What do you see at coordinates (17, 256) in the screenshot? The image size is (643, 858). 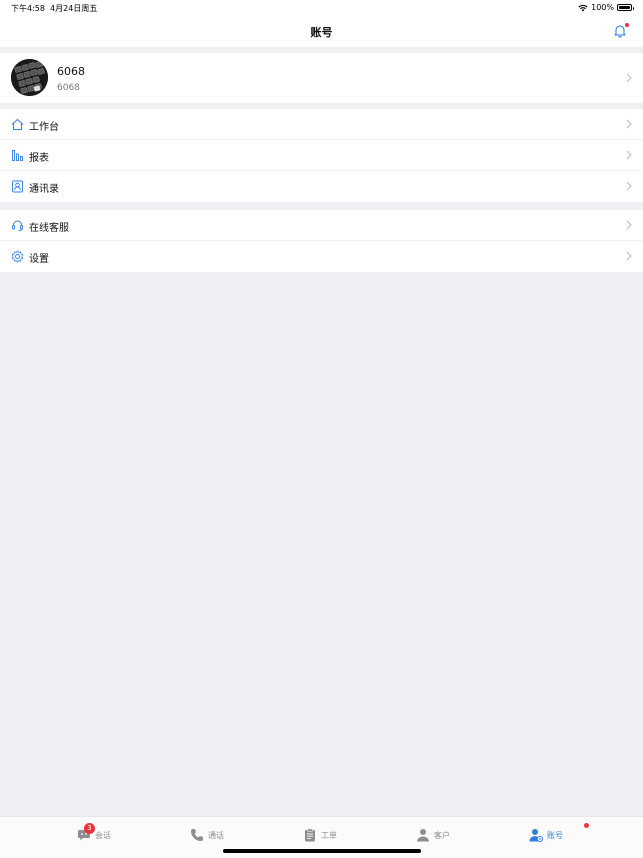 I see `gear-icon` at bounding box center [17, 256].